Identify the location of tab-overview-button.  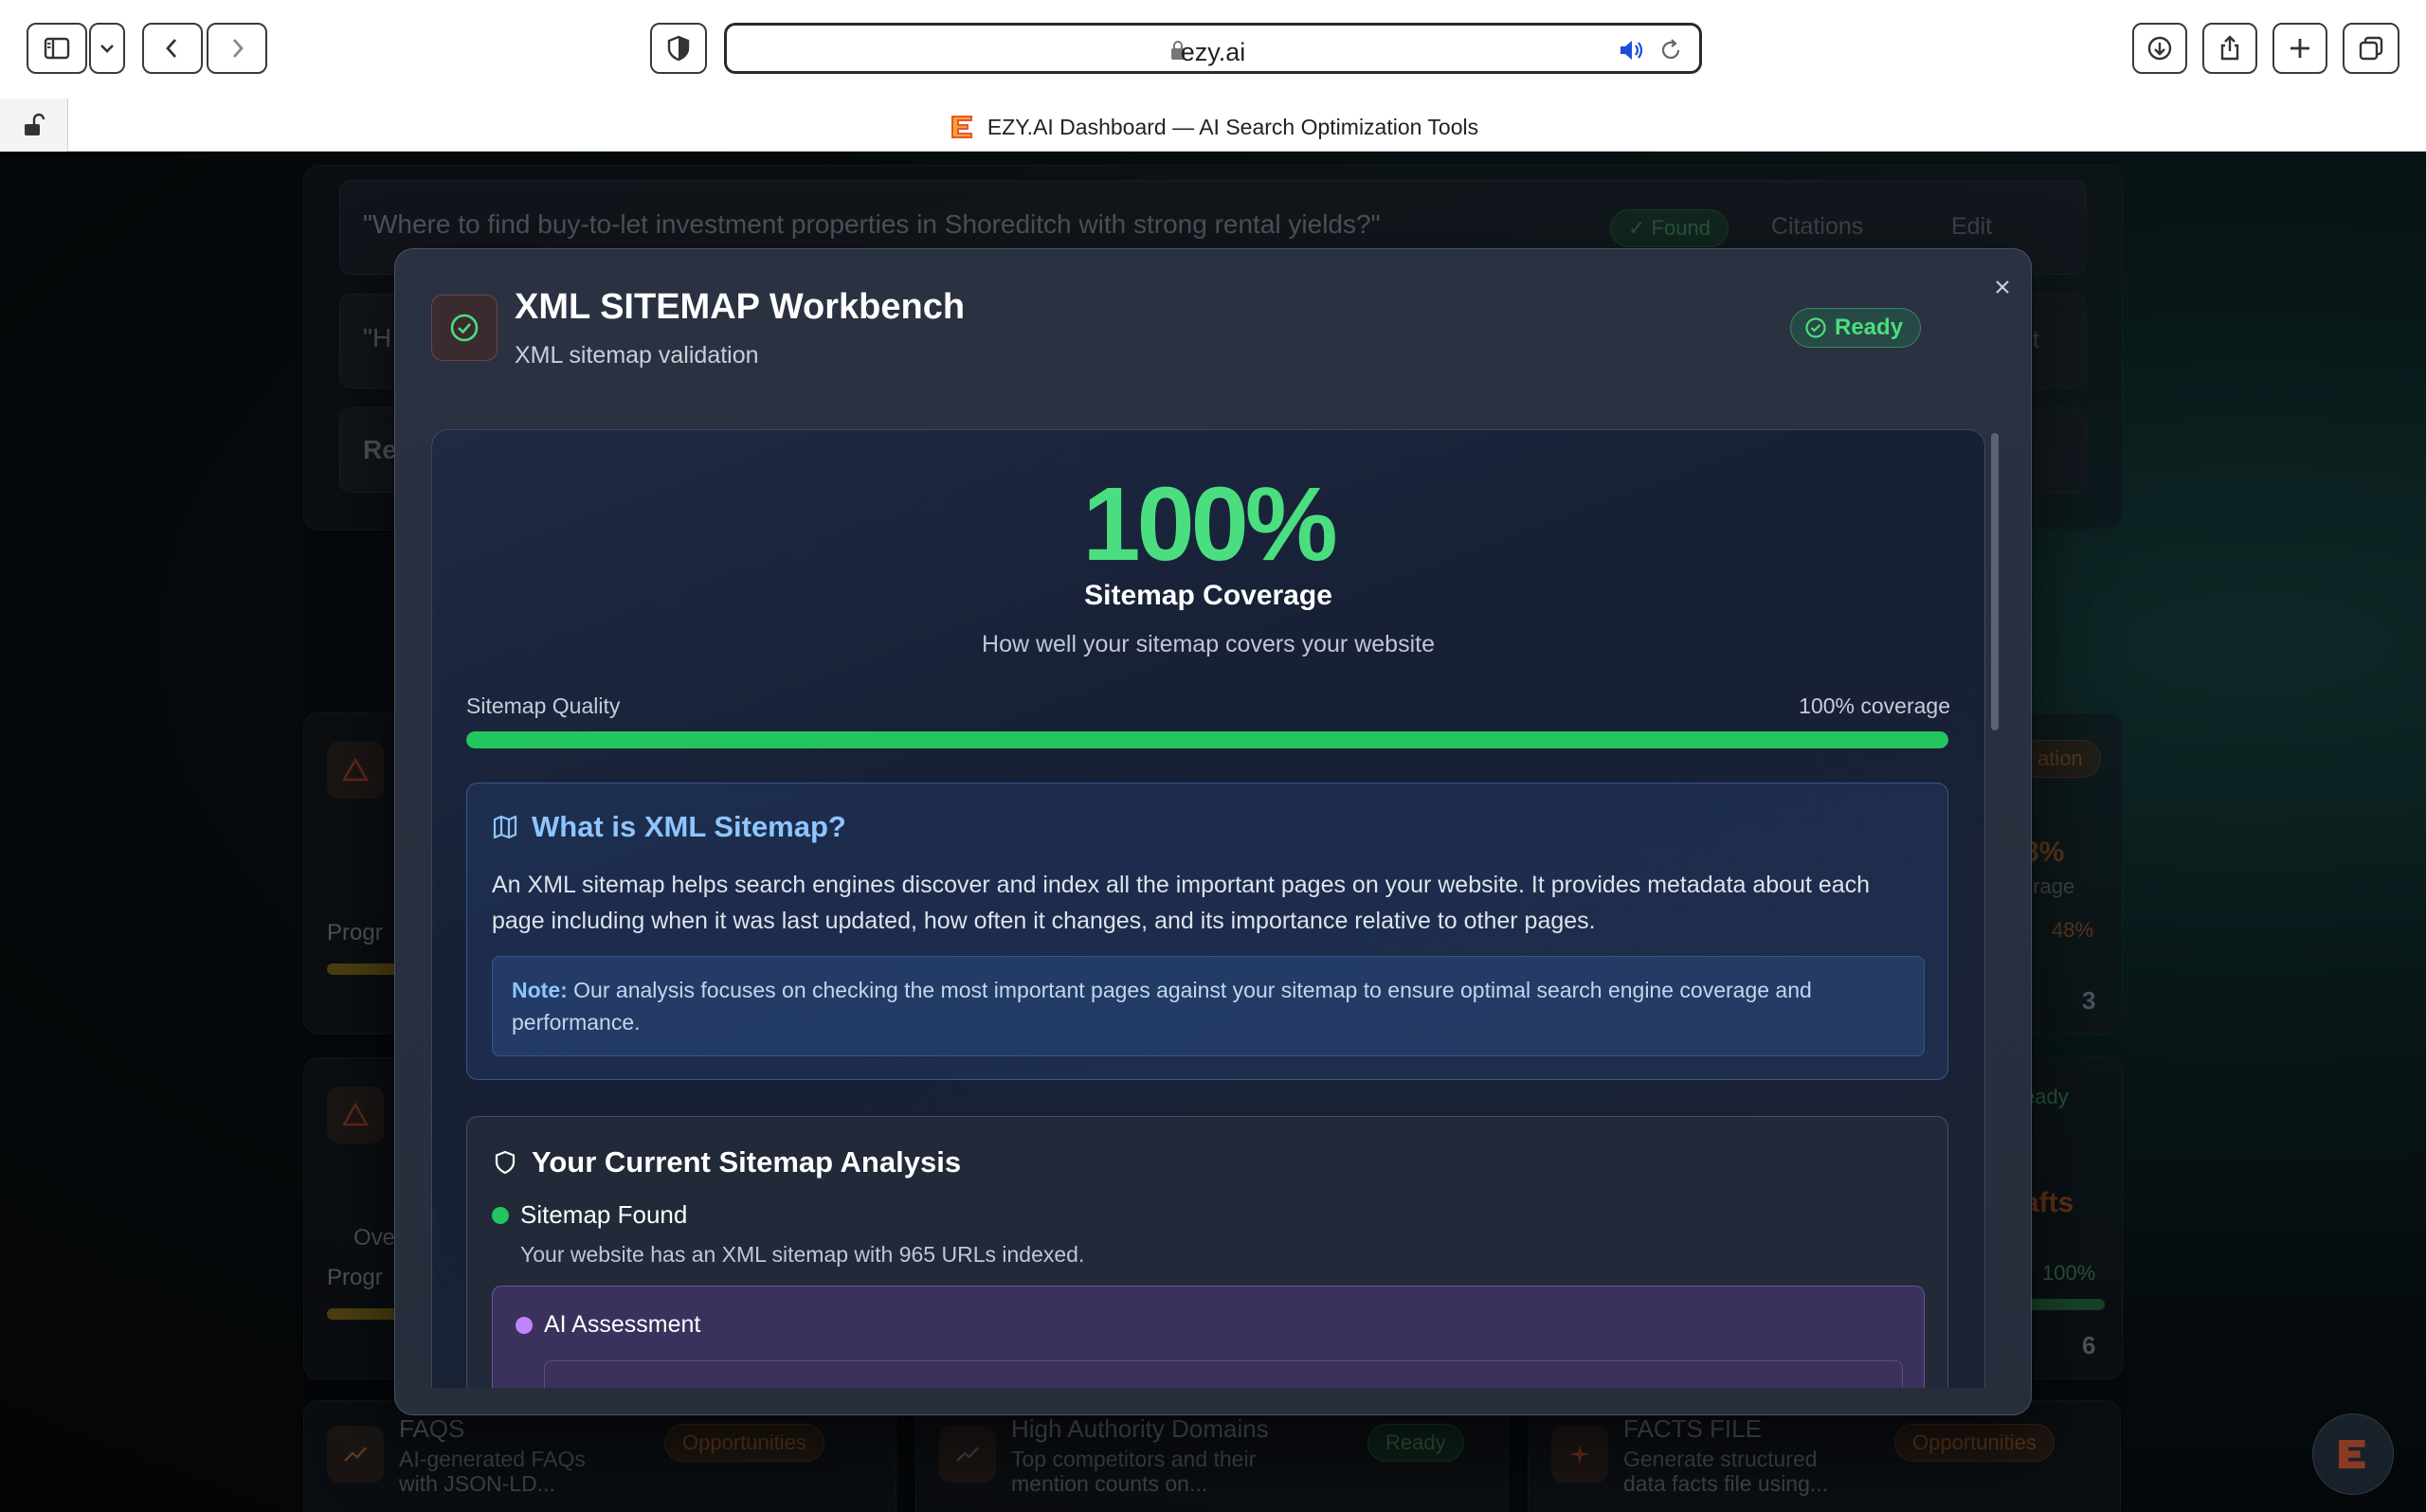
(2371, 48).